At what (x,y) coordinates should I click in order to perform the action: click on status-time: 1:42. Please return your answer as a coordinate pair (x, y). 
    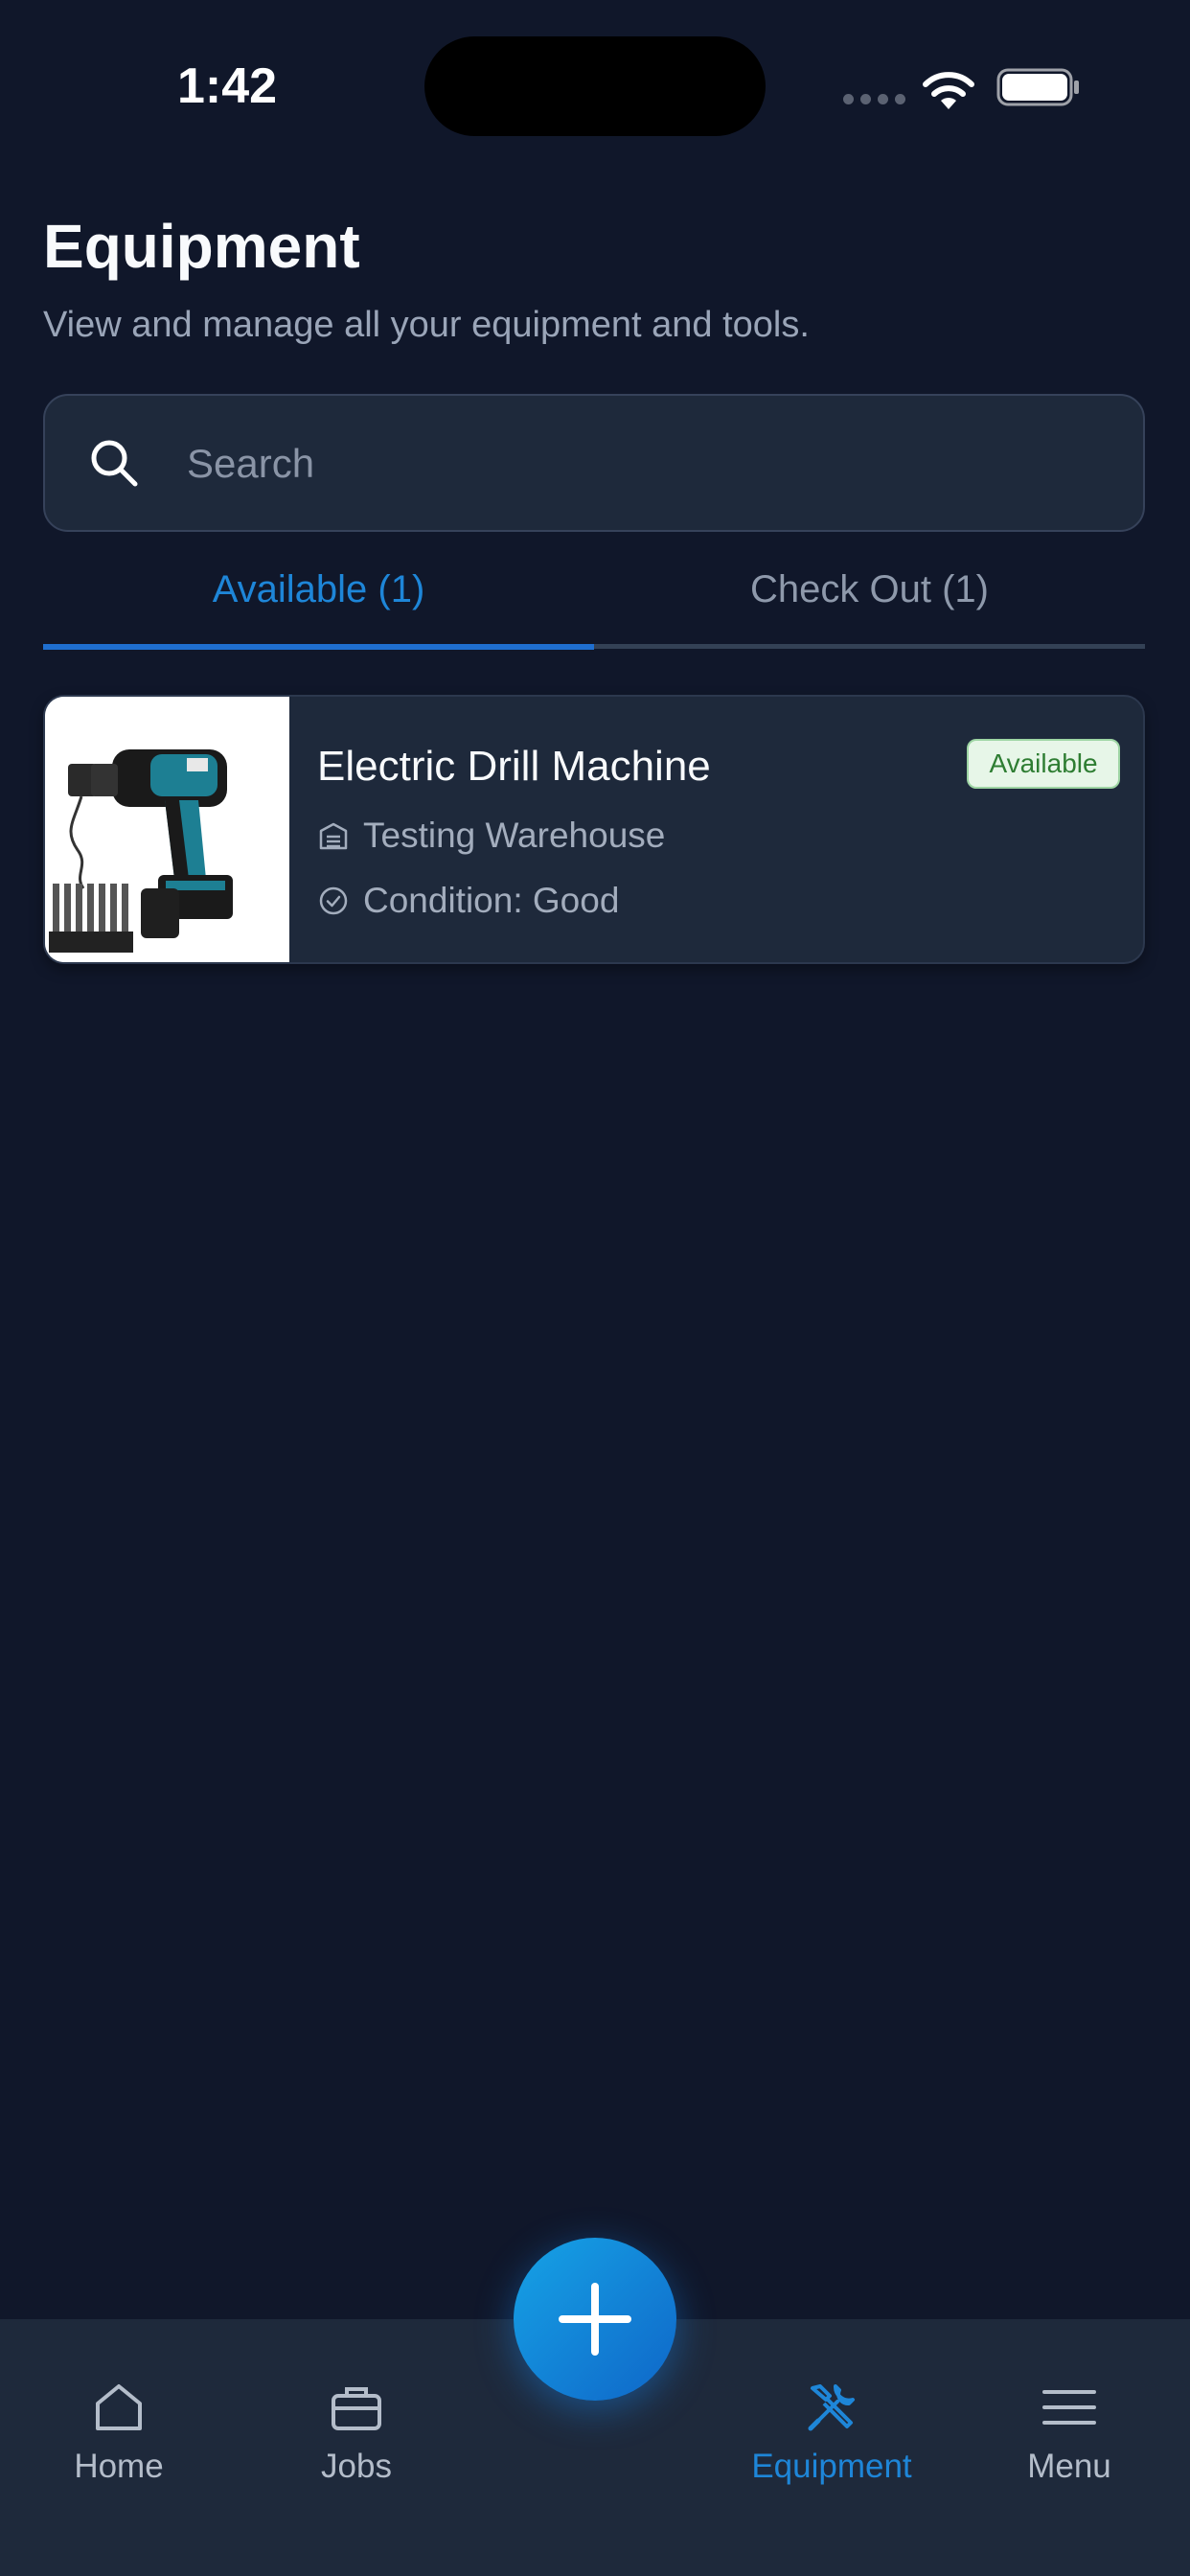
    Looking at the image, I should click on (228, 86).